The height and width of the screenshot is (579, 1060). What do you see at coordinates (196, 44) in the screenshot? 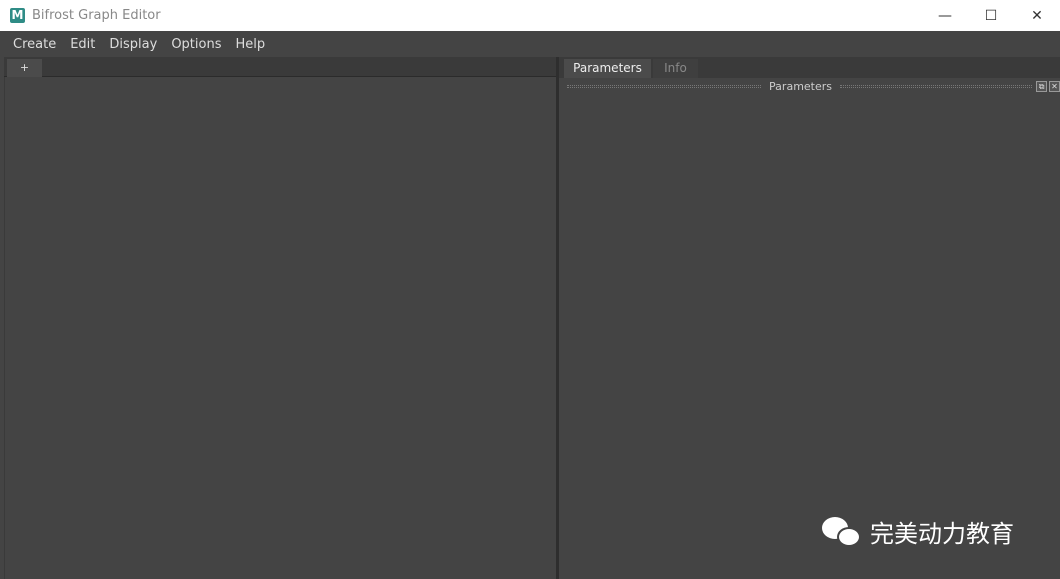
I see `menu-options: Options` at bounding box center [196, 44].